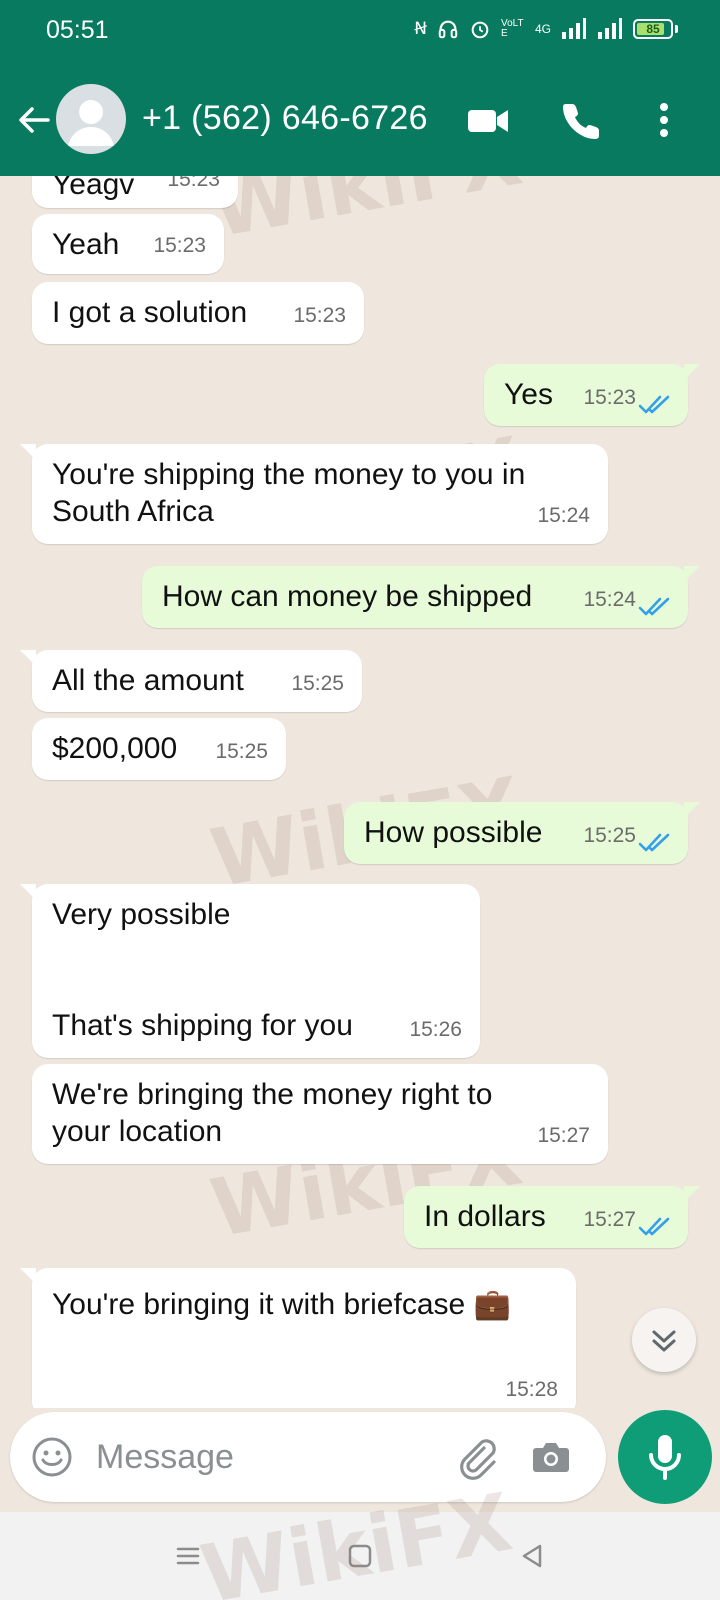 This screenshot has height=1600, width=720. I want to click on message-bubble-outgoing: Yes 15:23, so click(592, 395).